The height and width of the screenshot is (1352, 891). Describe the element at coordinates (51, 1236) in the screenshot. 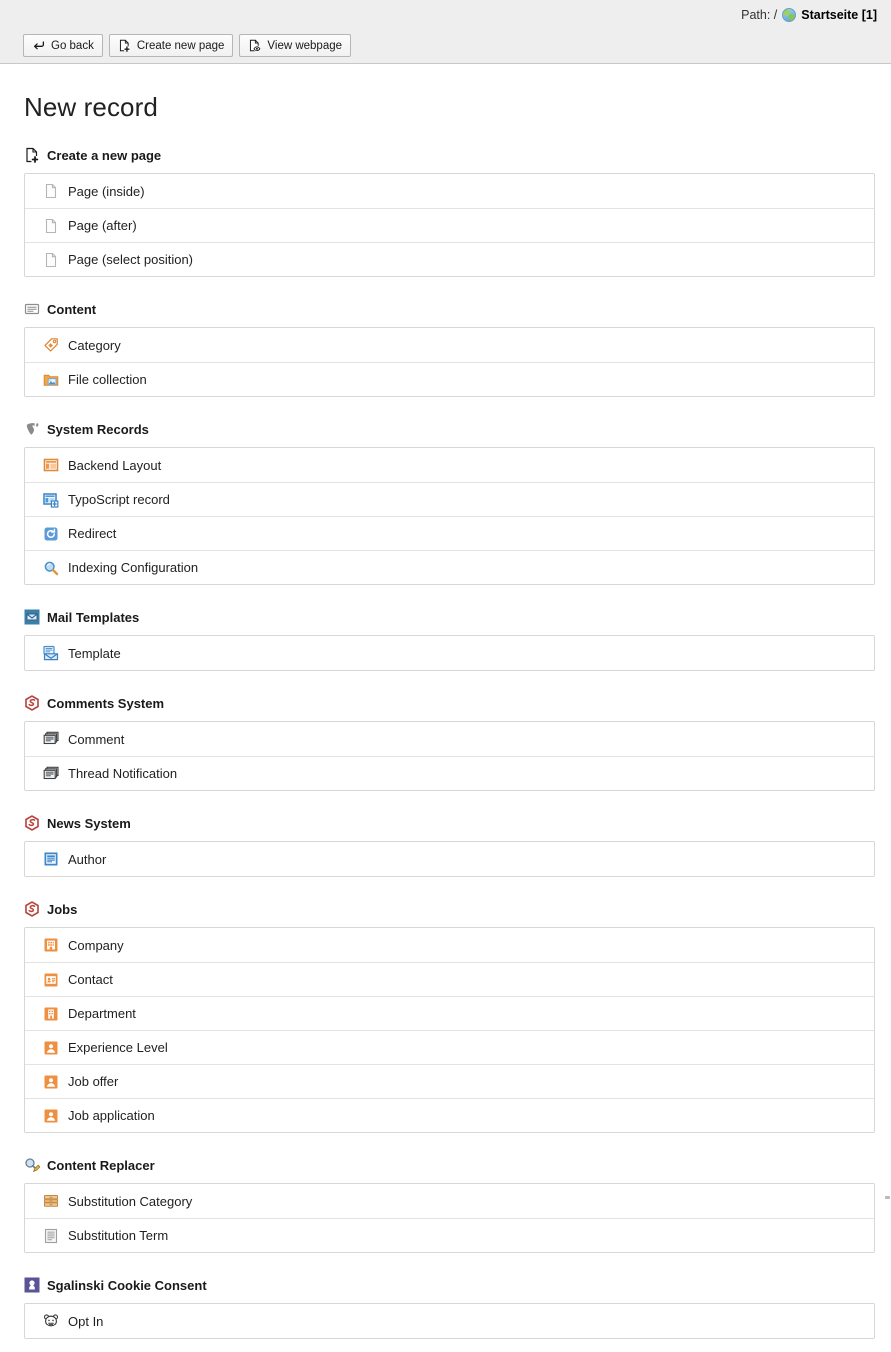

I see `document-lines-icon` at that location.